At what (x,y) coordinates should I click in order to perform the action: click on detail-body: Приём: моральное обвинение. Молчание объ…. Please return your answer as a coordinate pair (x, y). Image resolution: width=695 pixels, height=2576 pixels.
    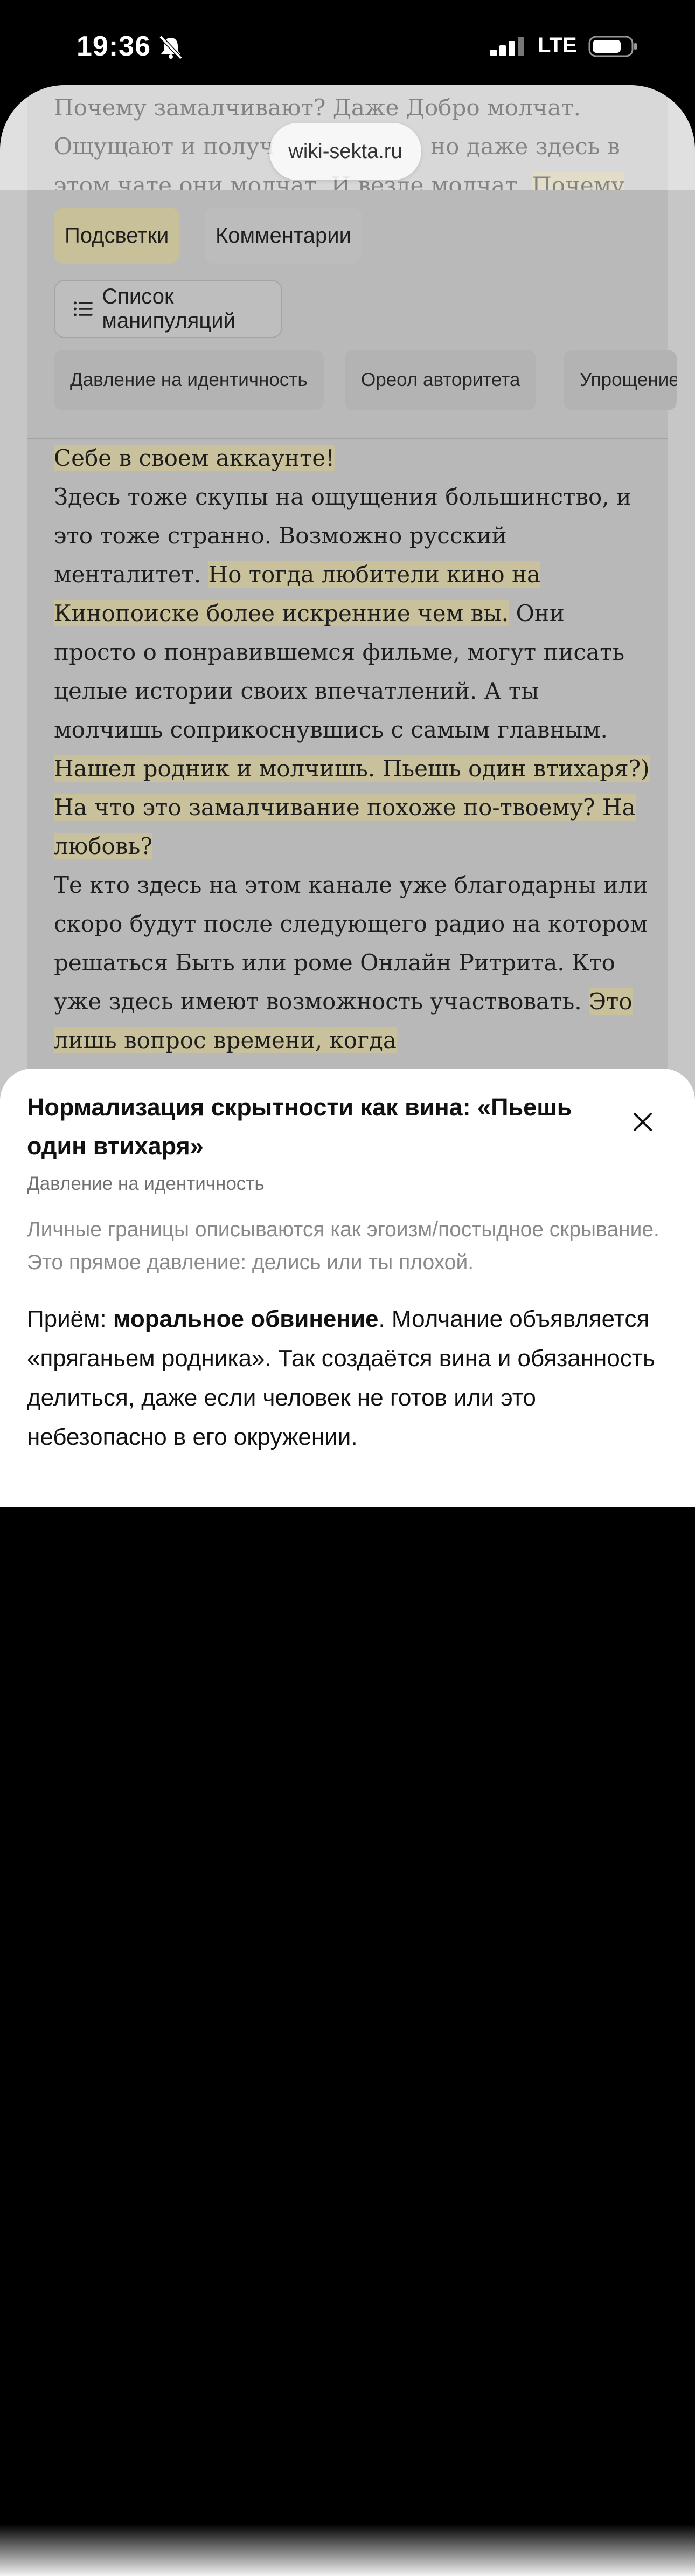
    Looking at the image, I should click on (350, 1378).